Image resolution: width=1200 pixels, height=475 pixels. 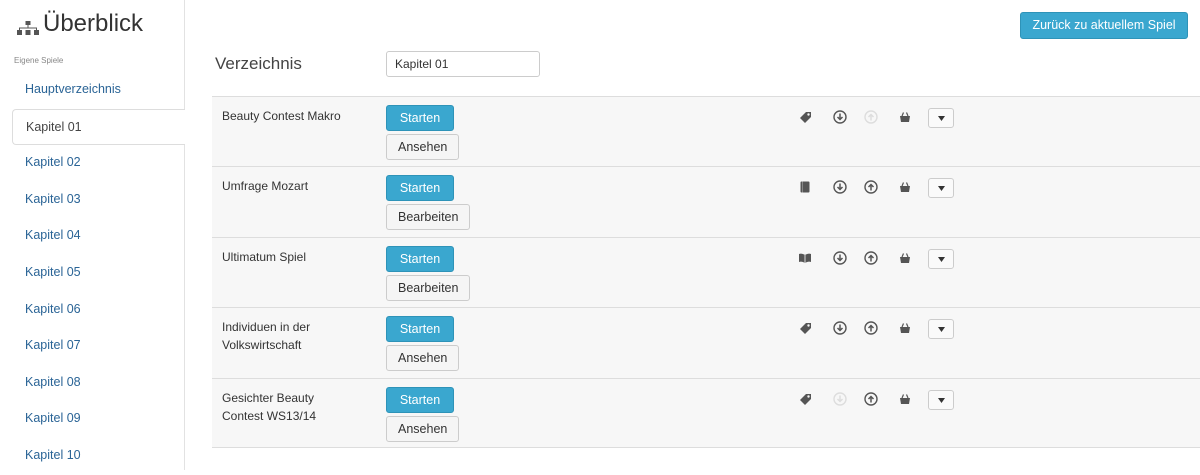 I want to click on sidebar-item-kapitel-07: Kapitel 07, so click(x=92, y=346).